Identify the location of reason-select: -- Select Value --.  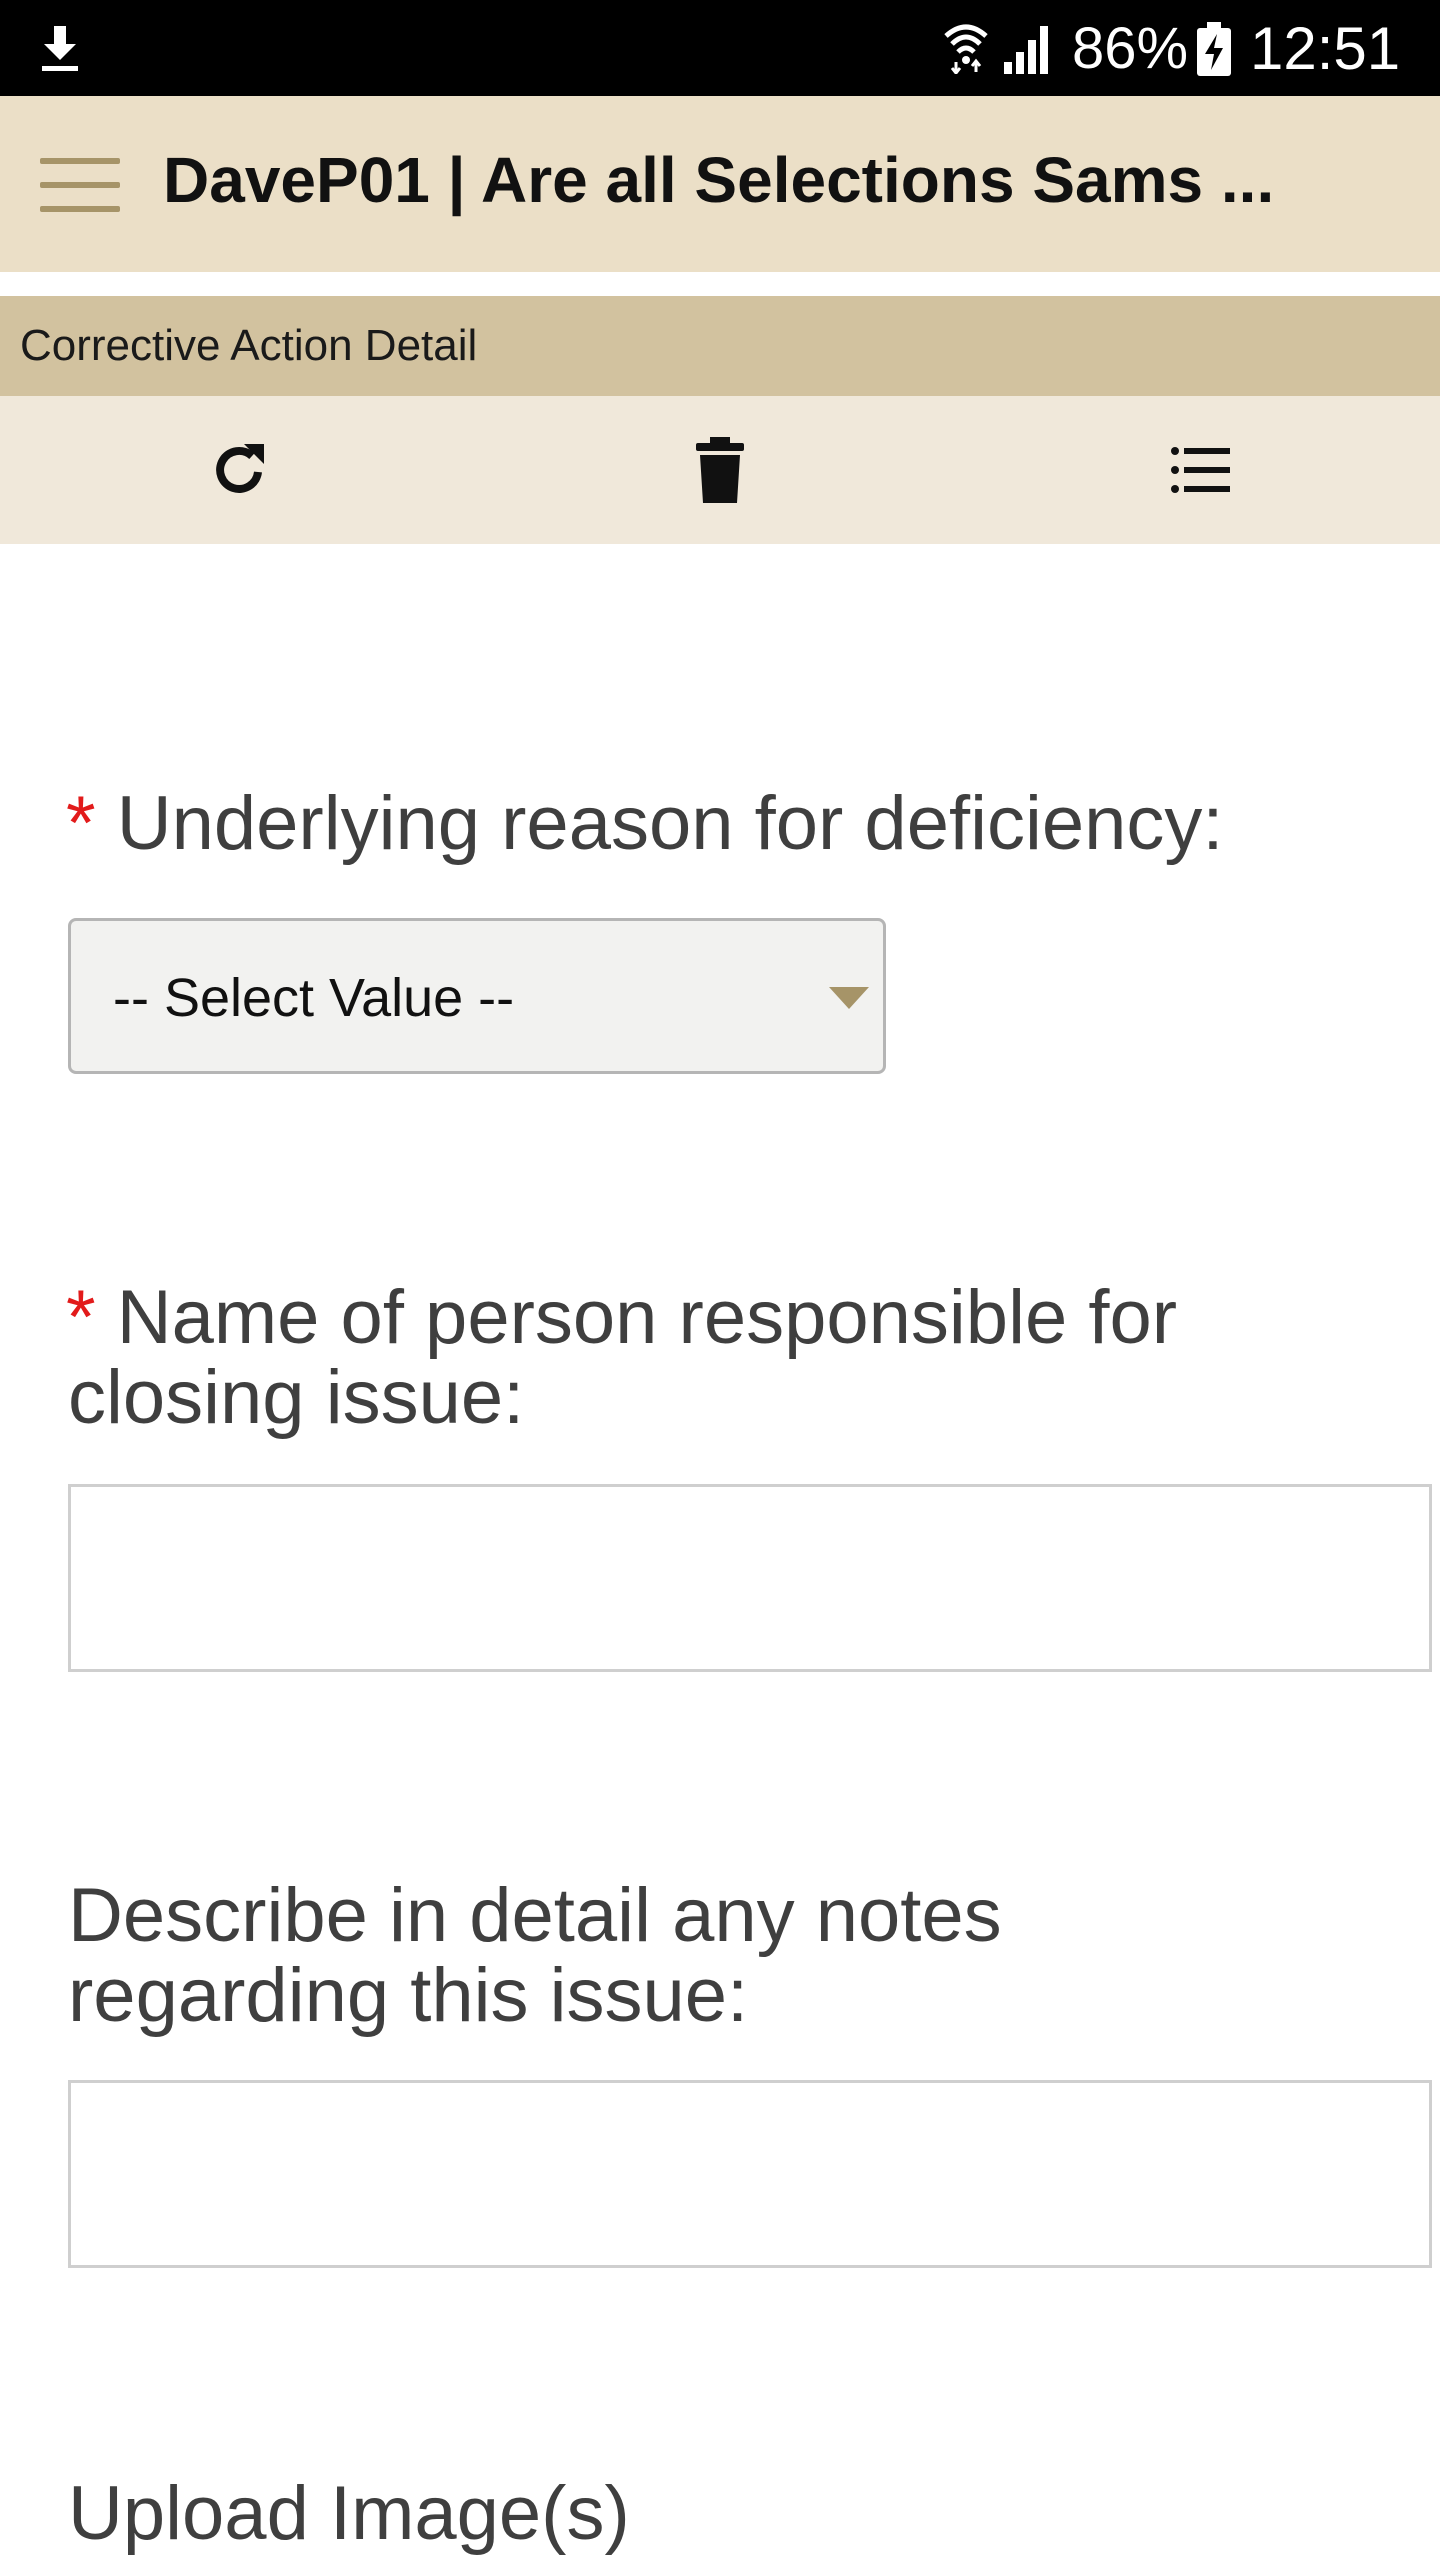
(477, 996).